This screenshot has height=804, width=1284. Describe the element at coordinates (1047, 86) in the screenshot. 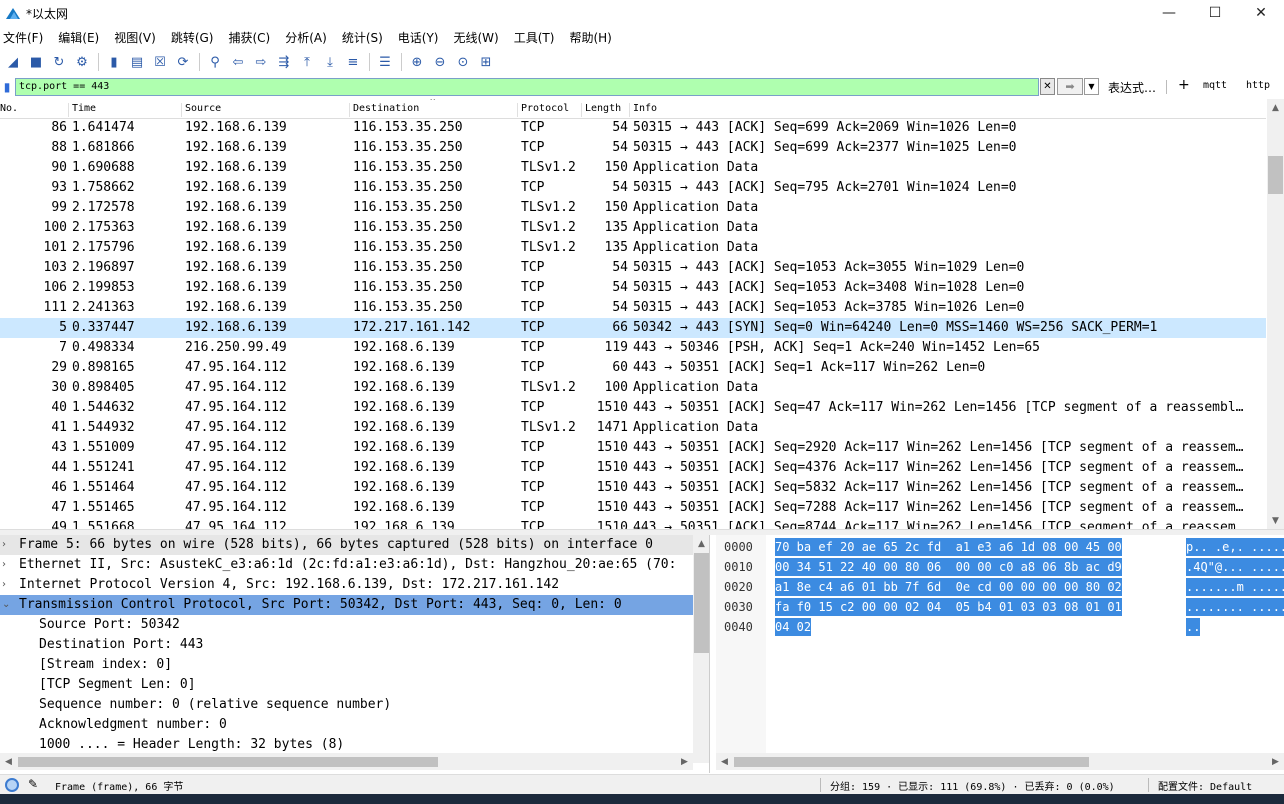

I see `clear-filter-icon: ✕` at that location.